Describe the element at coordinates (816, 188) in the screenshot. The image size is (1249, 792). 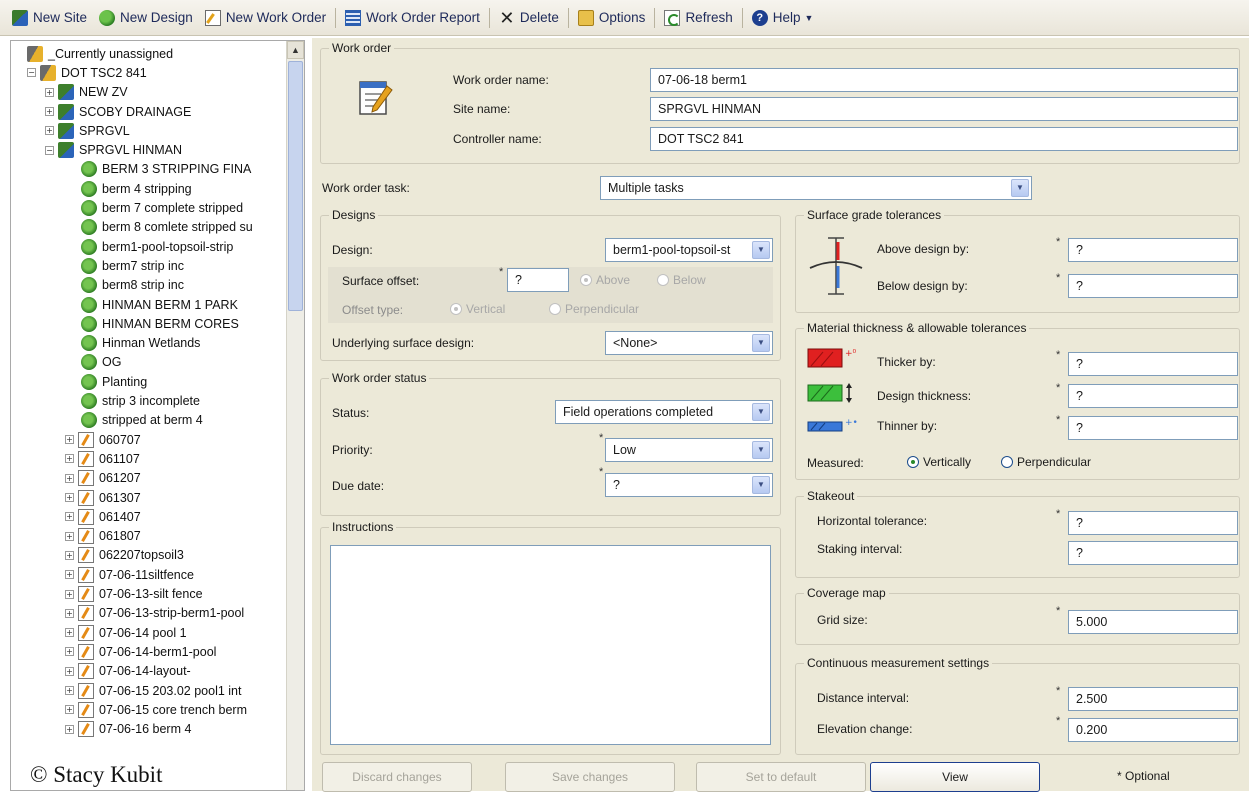
I see `work-order-task-select: Multiple tasks ▼` at that location.